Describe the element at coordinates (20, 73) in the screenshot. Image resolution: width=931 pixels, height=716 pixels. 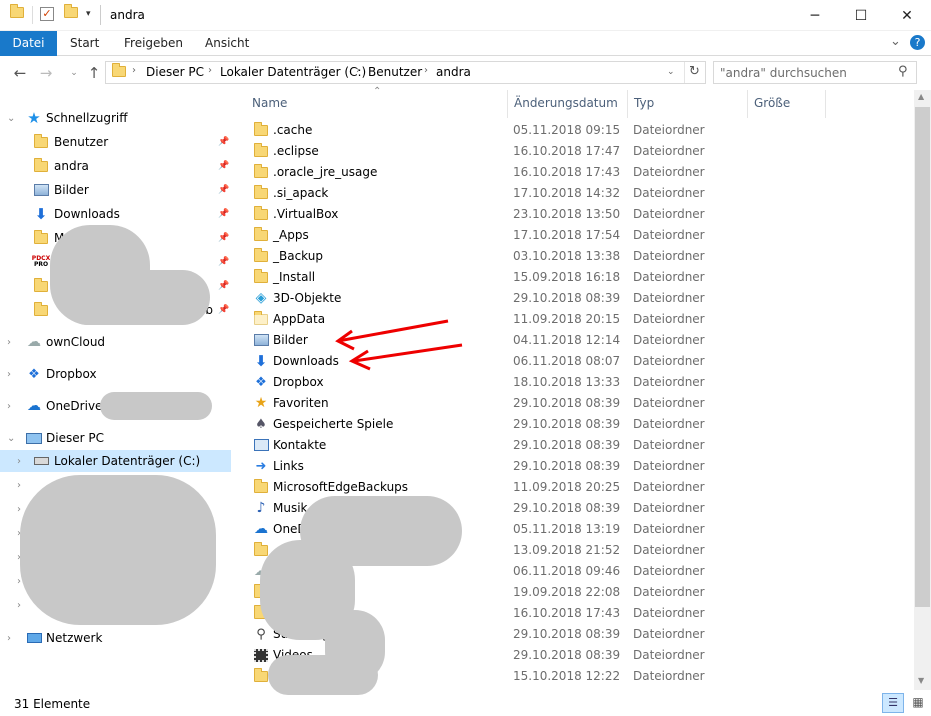
I see `back-arrow-icon: ←` at that location.